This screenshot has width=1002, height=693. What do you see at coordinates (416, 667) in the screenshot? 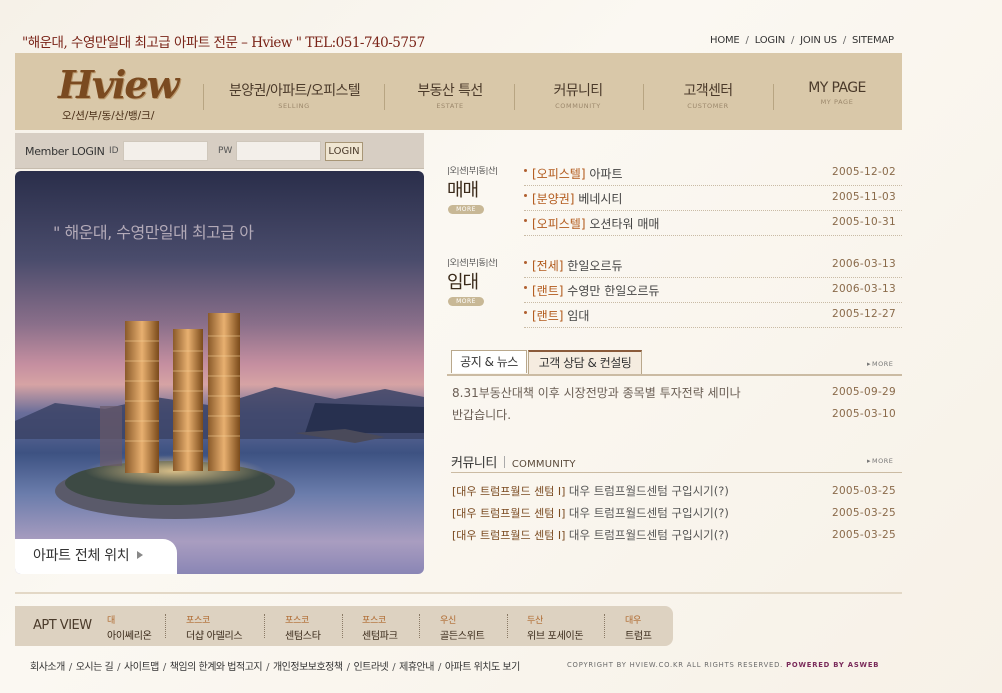
I see `footer-link: 제휴안내` at bounding box center [416, 667].